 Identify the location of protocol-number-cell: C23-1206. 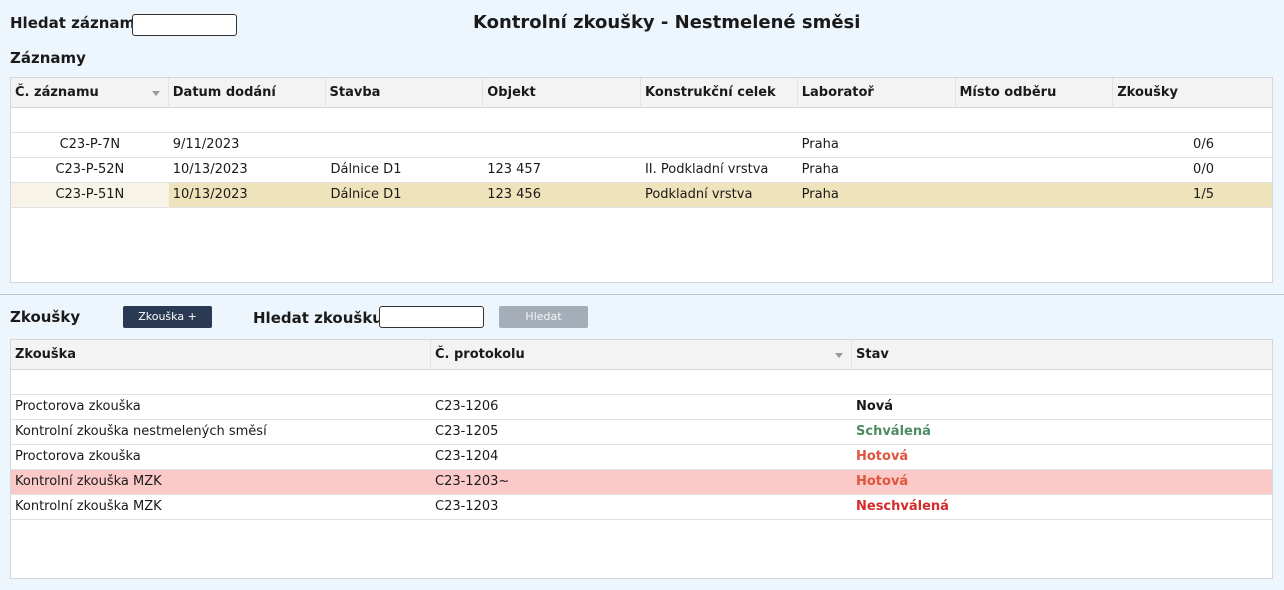
(467, 406).